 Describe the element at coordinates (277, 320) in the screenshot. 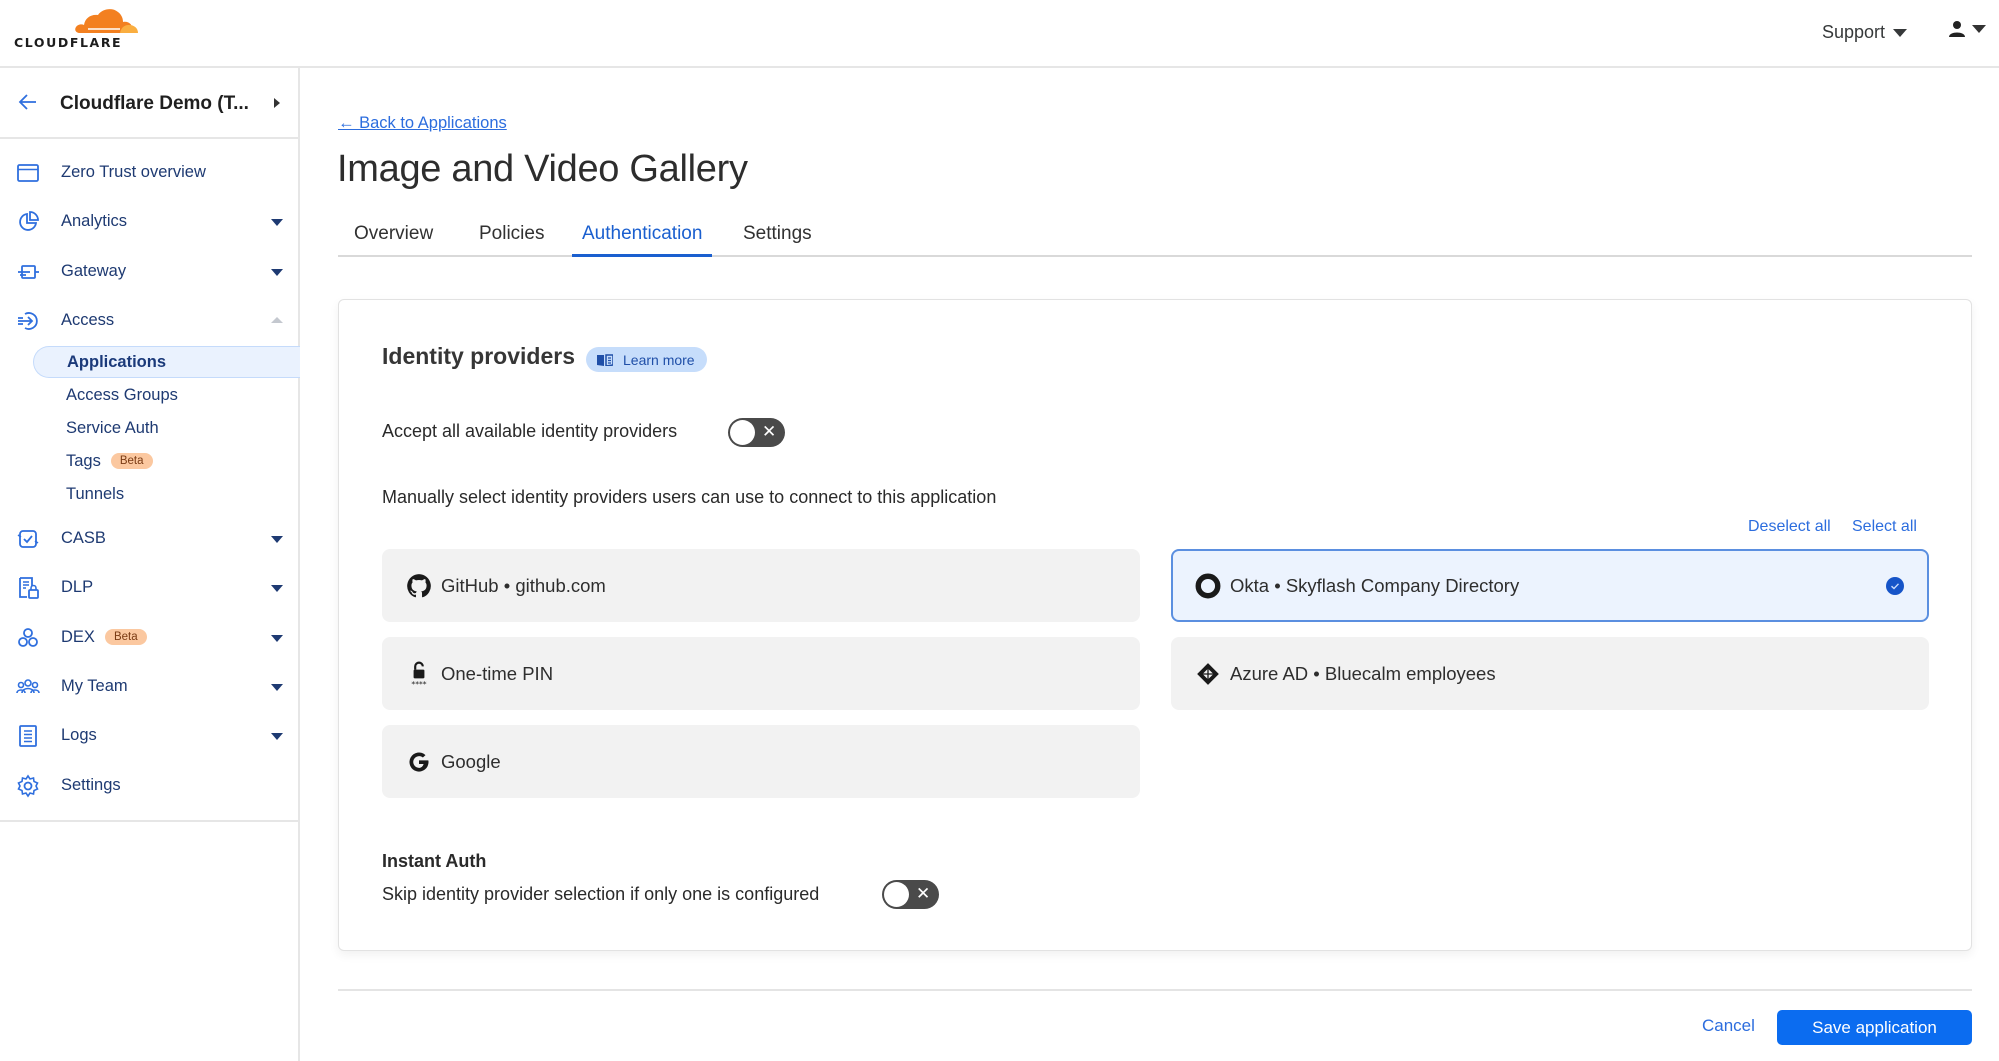

I see `chevron-up-icon` at that location.